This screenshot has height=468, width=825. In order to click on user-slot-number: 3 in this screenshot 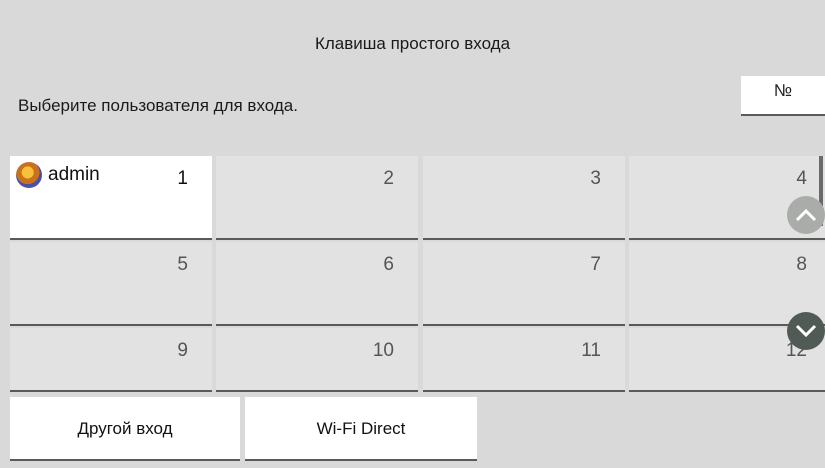, I will do `click(595, 178)`.